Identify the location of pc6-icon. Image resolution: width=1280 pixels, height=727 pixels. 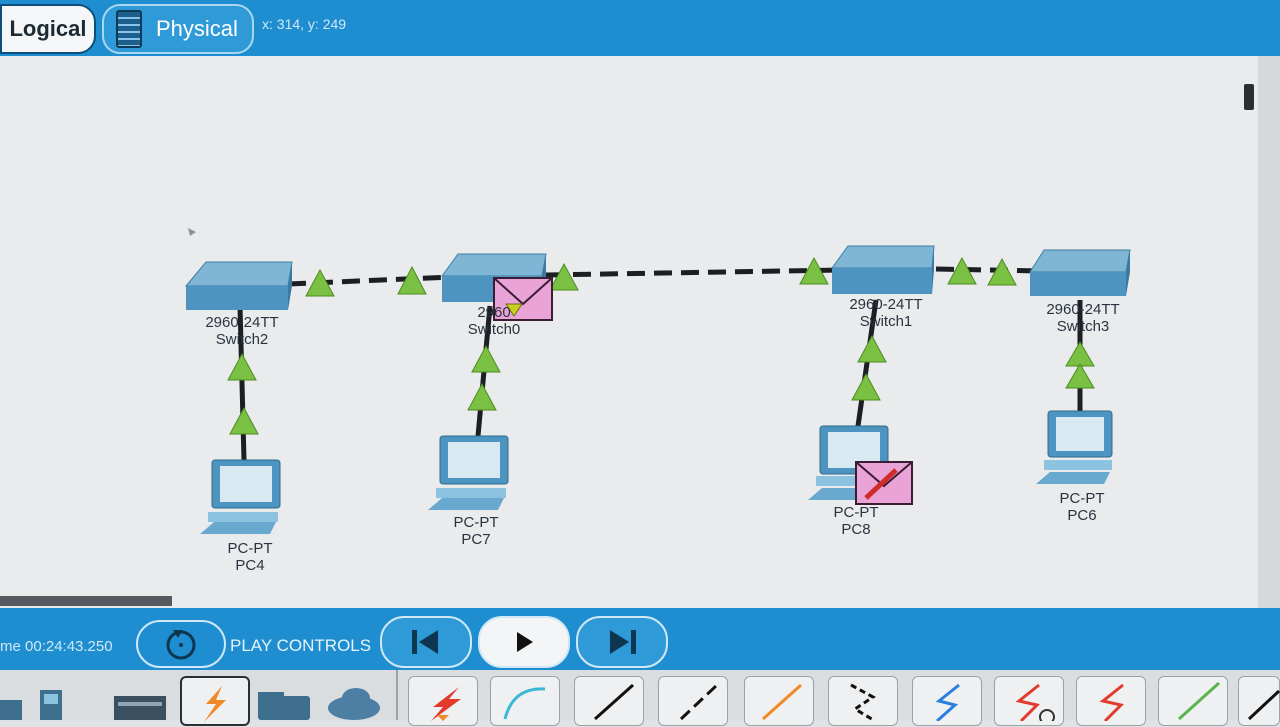
(1074, 447).